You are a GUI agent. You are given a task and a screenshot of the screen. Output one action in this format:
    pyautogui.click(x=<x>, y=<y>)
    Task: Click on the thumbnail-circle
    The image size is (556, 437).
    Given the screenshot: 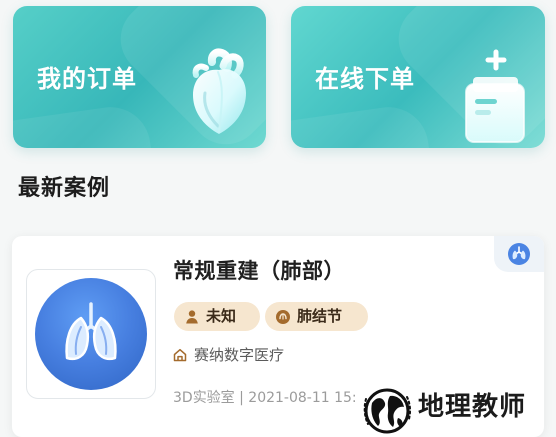 What is the action you would take?
    pyautogui.click(x=91, y=334)
    